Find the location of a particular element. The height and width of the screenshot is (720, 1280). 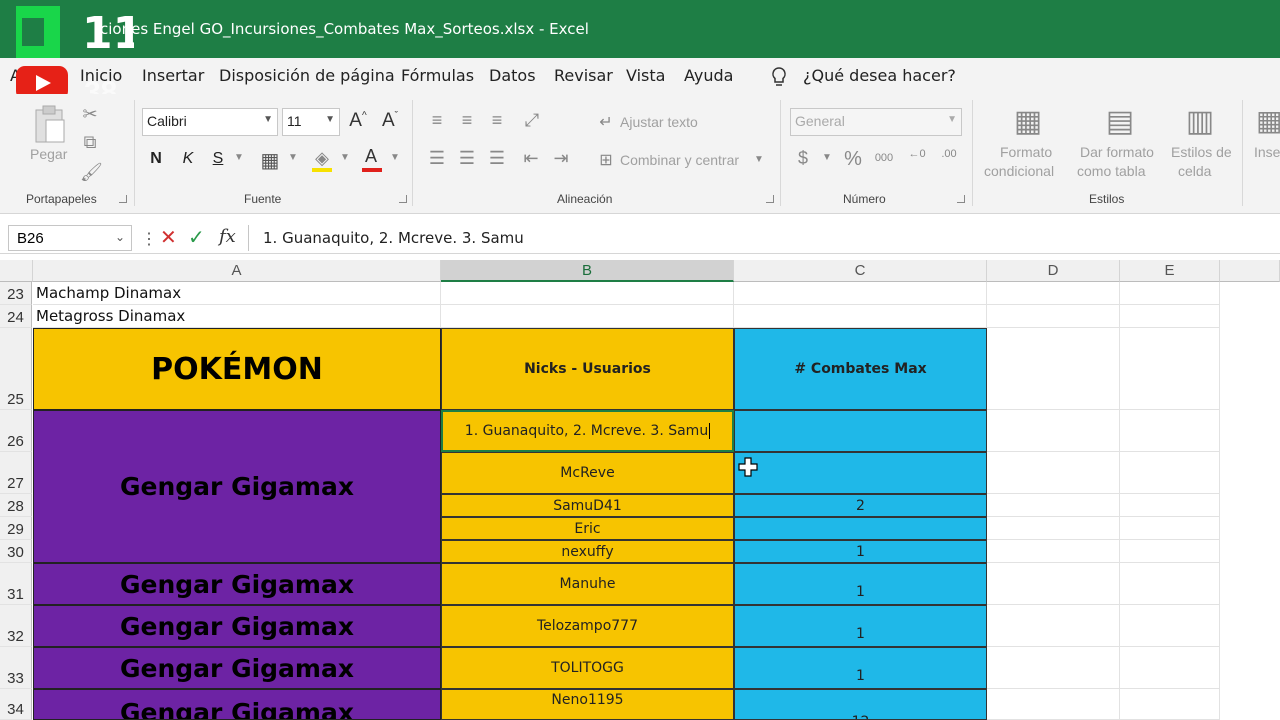

underline-button: S is located at coordinates (218, 159).